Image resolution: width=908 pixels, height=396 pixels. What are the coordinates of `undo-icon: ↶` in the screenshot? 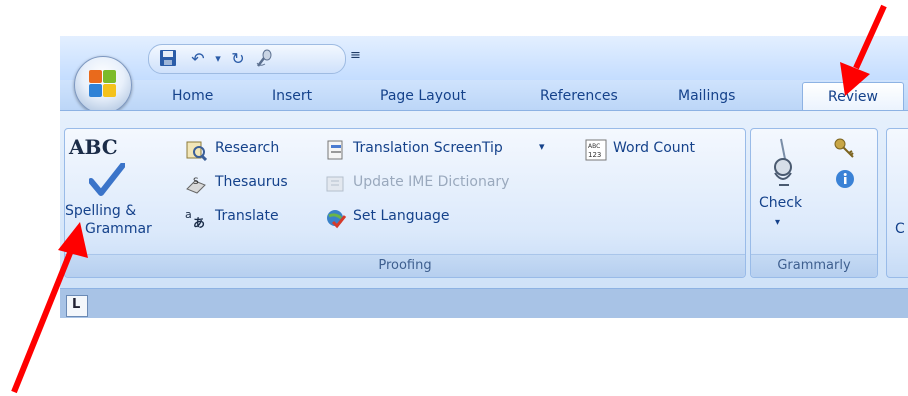 It's located at (198, 59).